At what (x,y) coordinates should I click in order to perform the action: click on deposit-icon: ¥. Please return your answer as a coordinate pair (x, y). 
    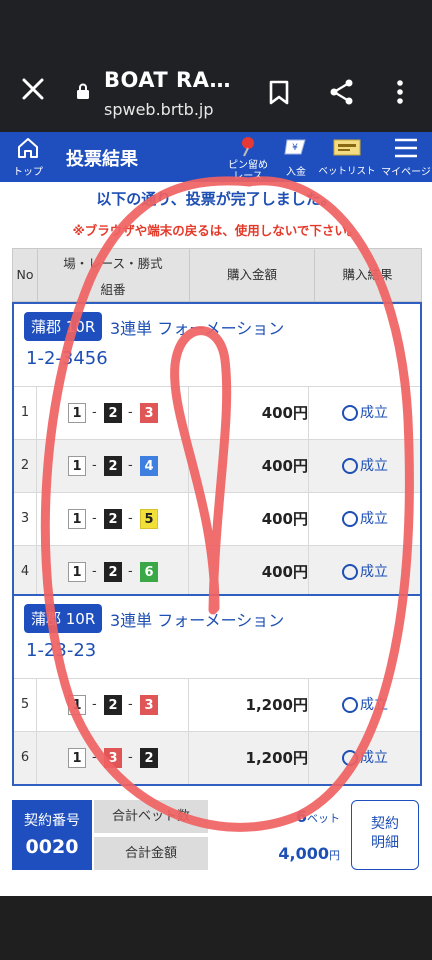
    Looking at the image, I should click on (295, 147).